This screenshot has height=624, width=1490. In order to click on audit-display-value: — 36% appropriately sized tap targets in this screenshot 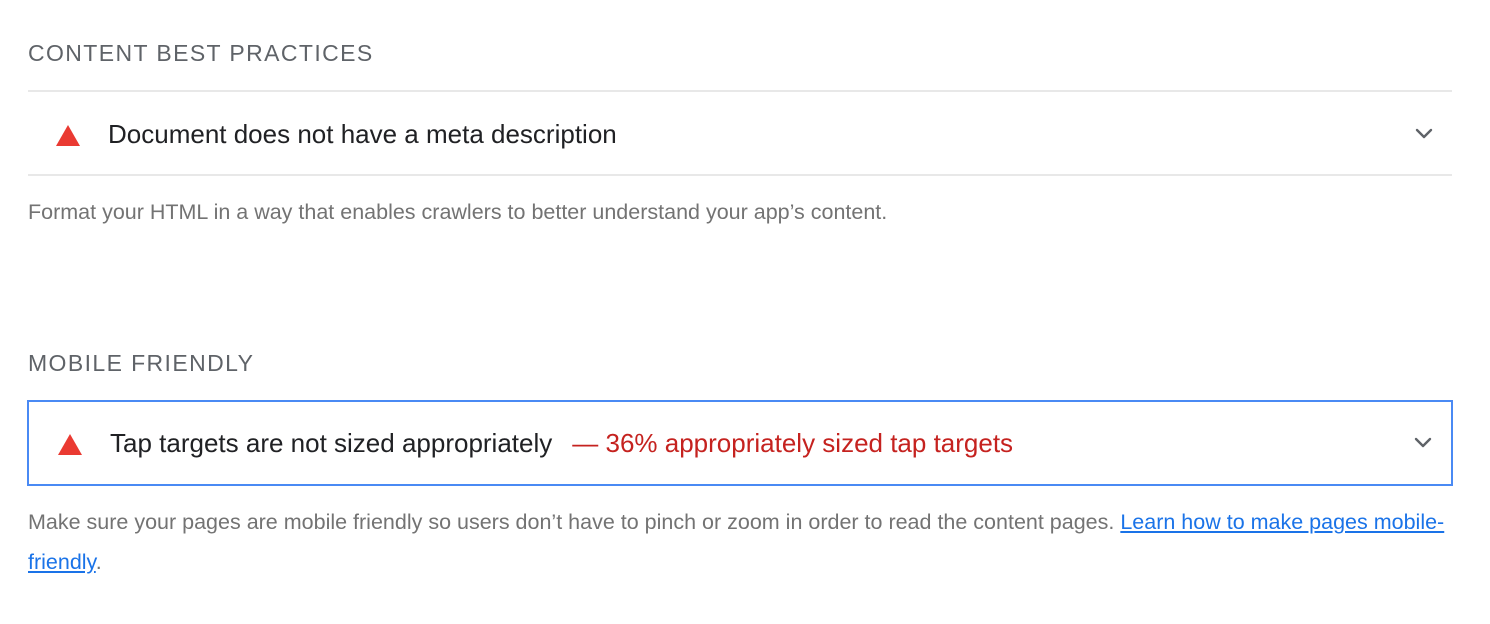, I will do `click(793, 443)`.